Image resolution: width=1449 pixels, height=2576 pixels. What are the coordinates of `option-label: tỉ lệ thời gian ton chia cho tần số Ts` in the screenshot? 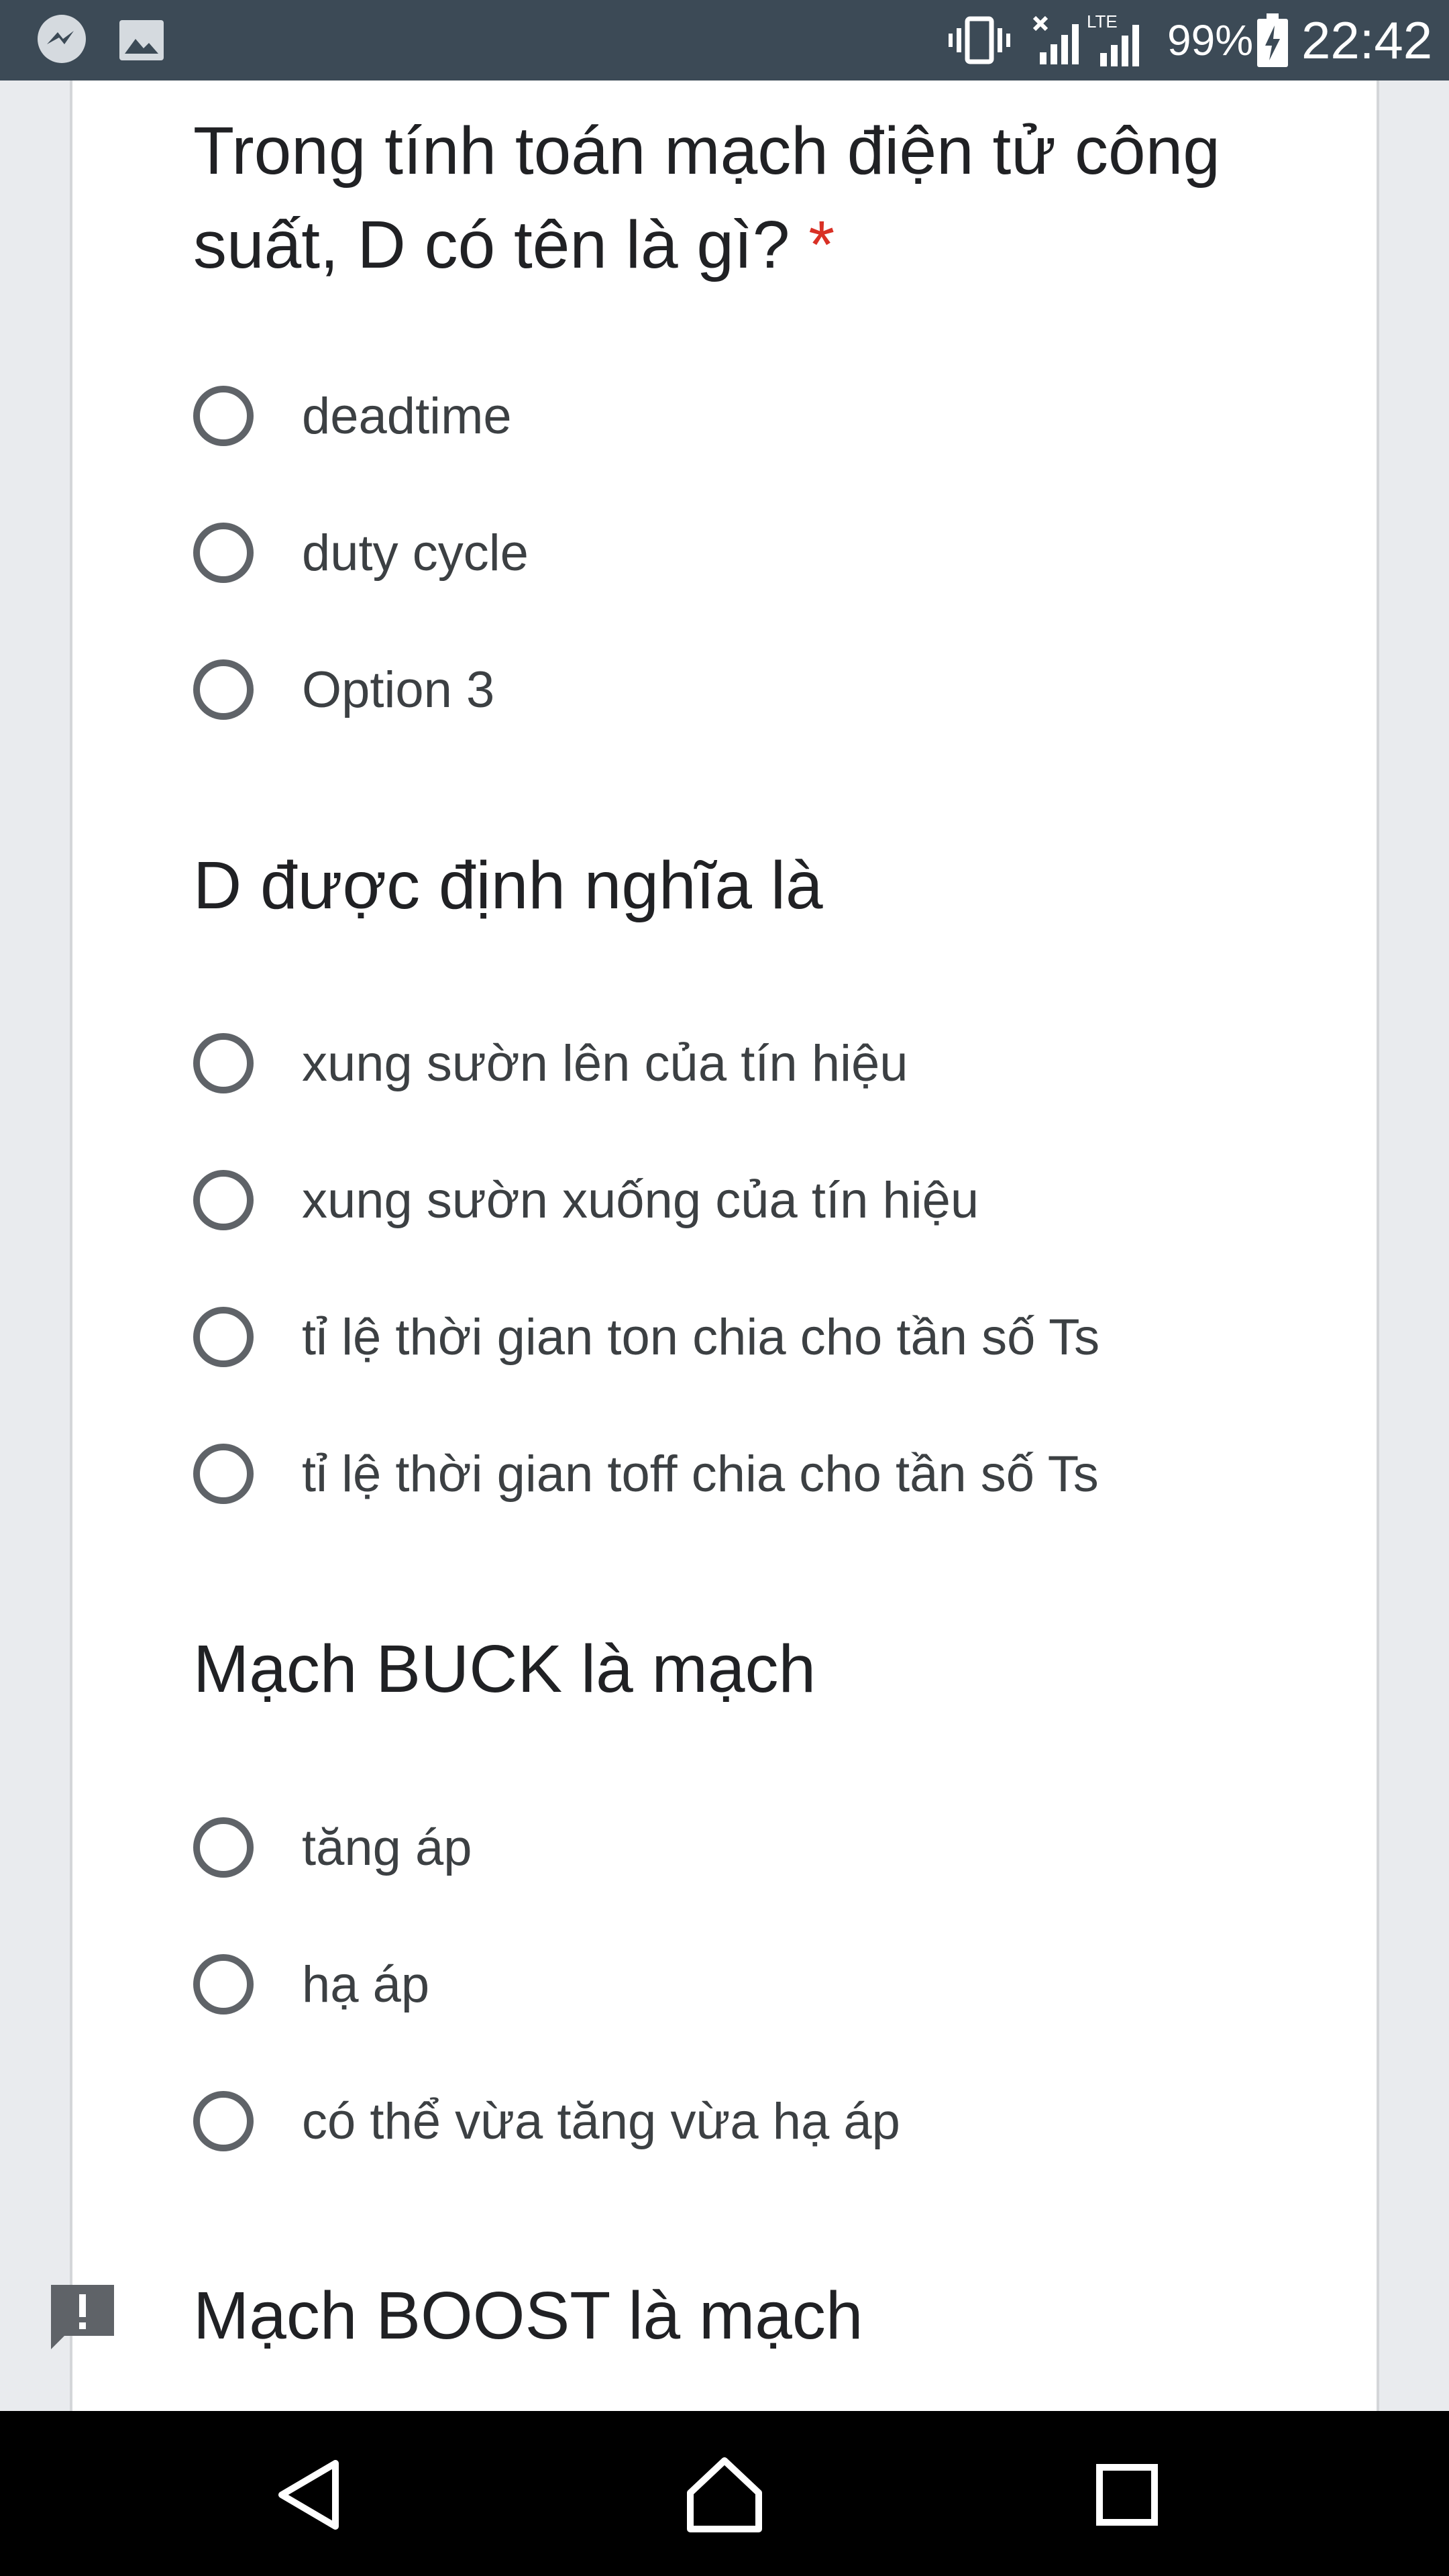 It's located at (701, 1337).